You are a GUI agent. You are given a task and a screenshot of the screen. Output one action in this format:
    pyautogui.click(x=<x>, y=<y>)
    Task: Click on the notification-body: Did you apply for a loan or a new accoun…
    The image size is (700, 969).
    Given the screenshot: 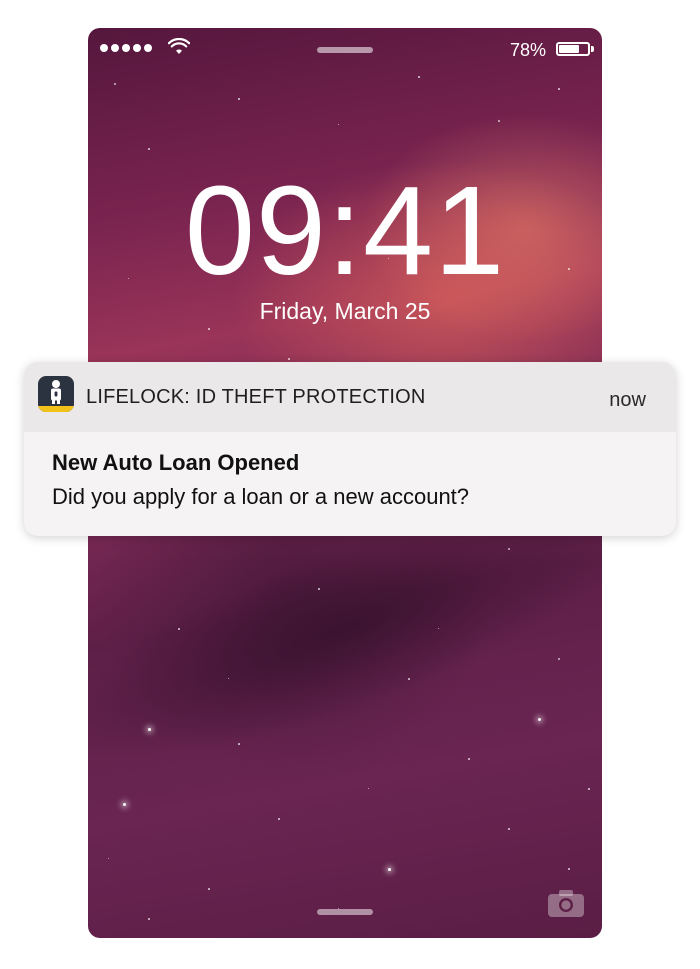 What is the action you would take?
    pyautogui.click(x=261, y=496)
    